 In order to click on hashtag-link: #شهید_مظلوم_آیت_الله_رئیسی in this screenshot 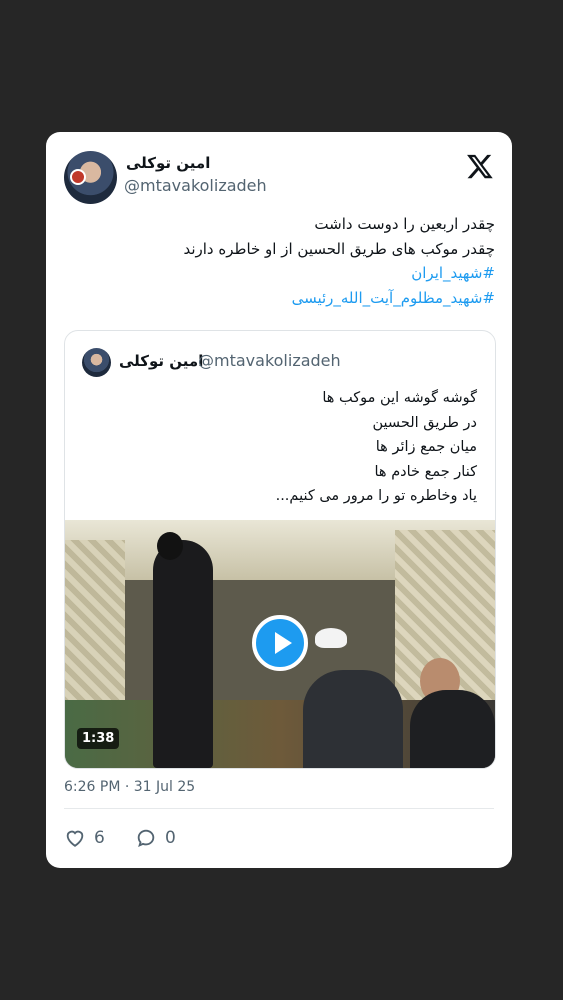, I will do `click(280, 298)`.